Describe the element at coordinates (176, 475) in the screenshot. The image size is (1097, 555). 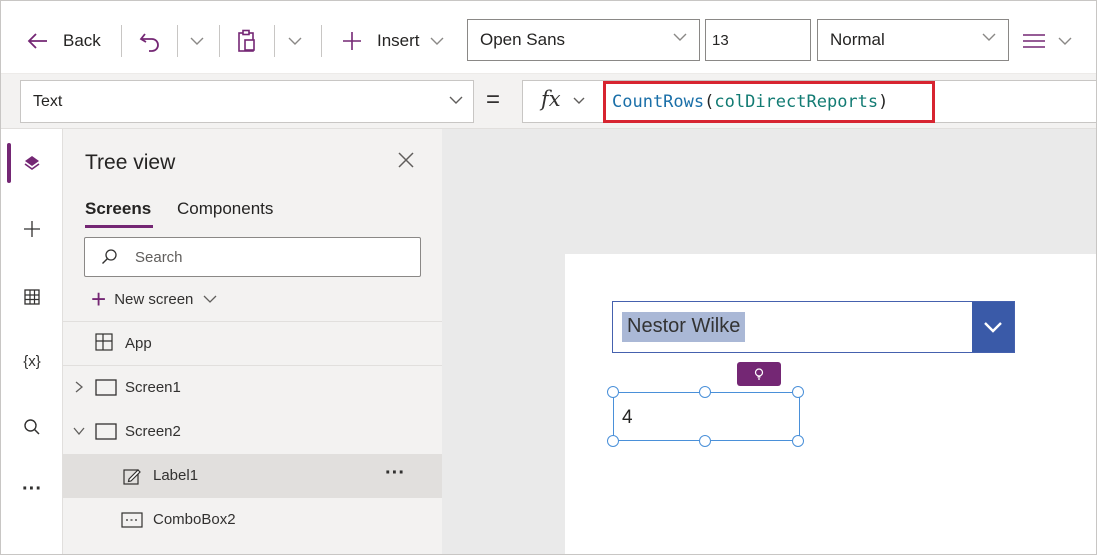
I see `tree-node-label: Label1` at that location.